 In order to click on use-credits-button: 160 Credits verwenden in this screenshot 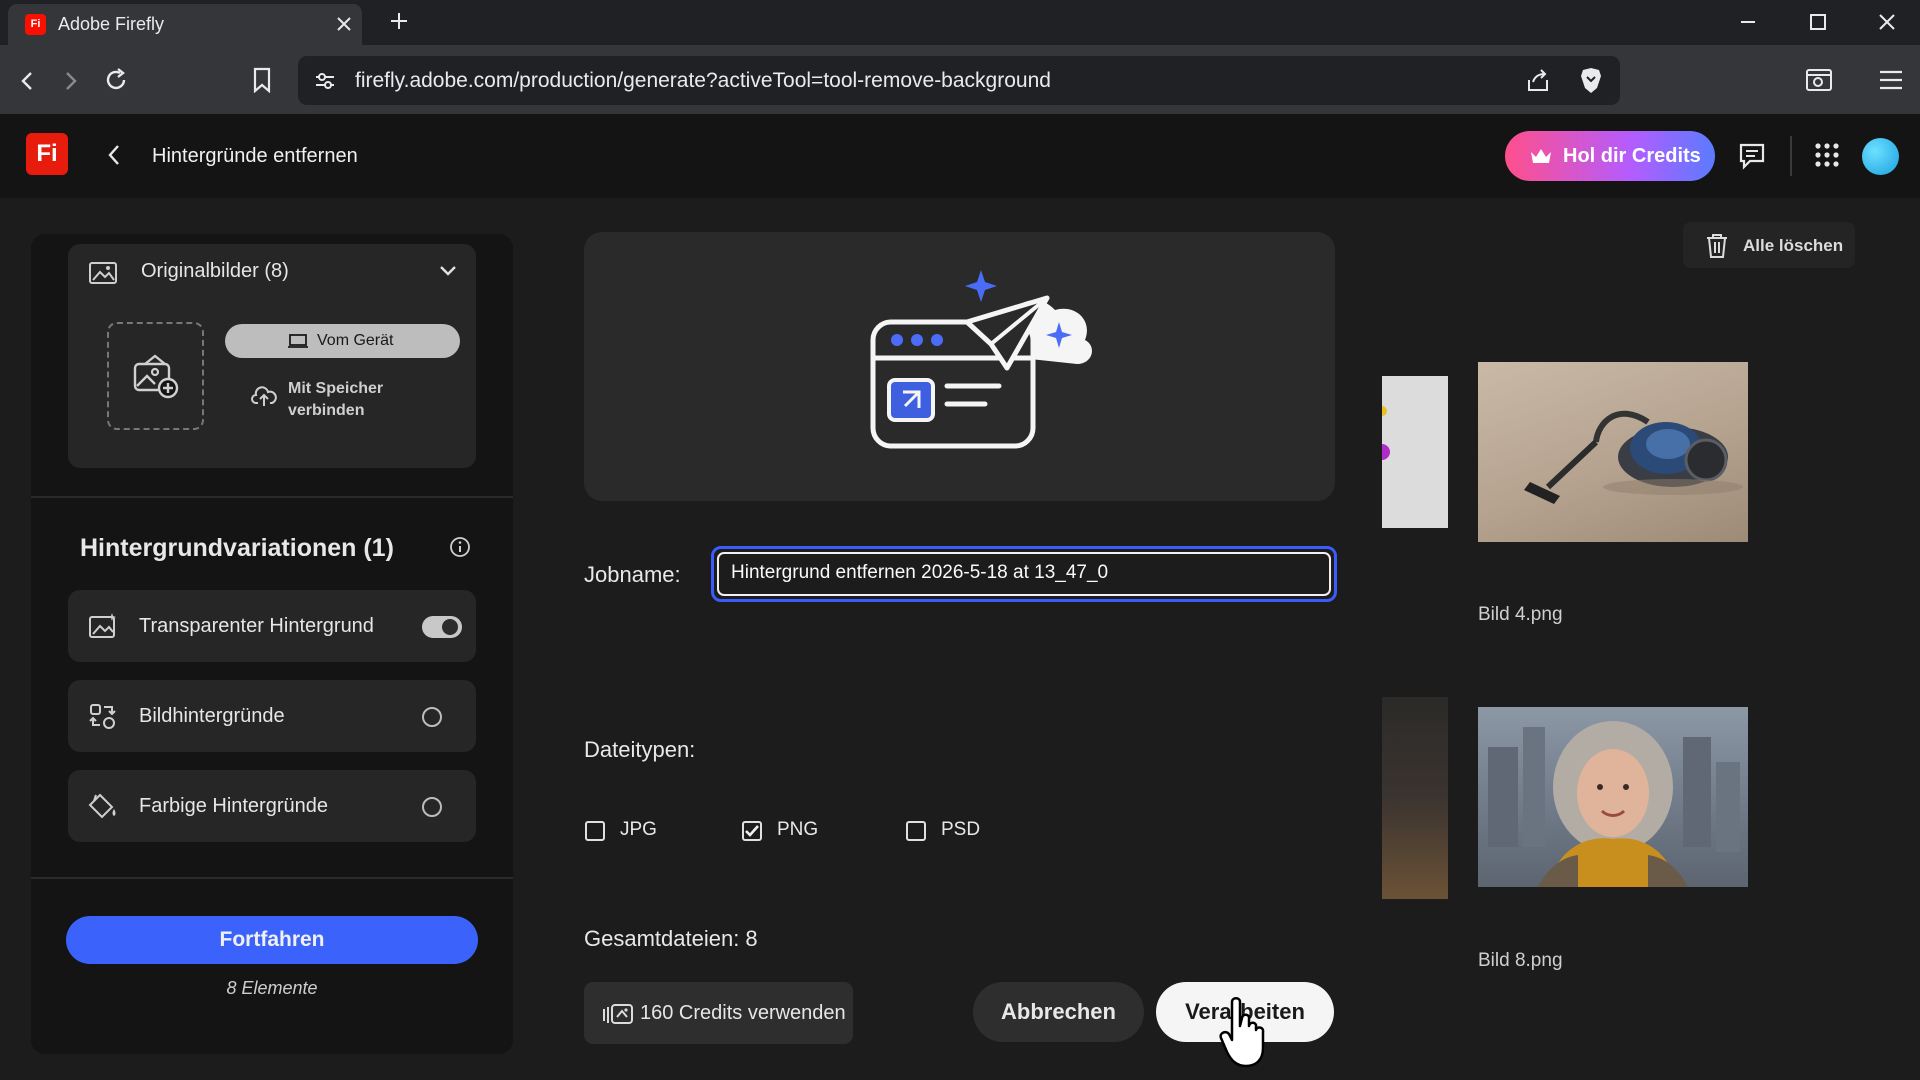, I will do `click(718, 1013)`.